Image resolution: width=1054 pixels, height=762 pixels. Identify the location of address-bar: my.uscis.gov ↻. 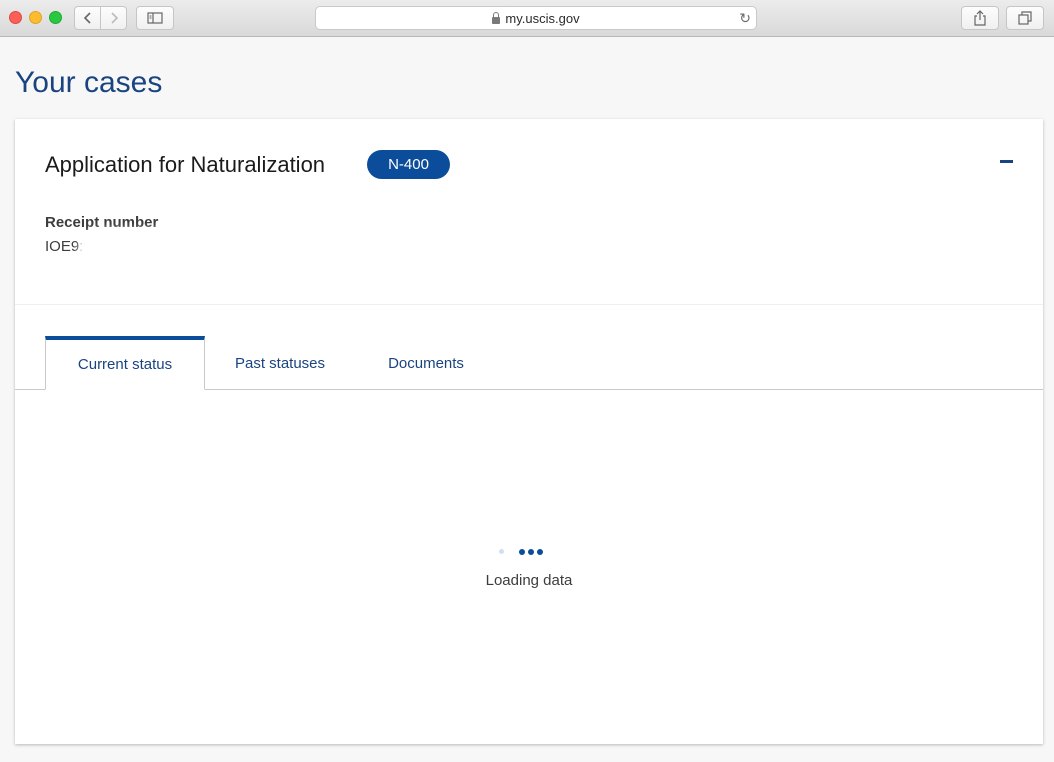
(536, 18).